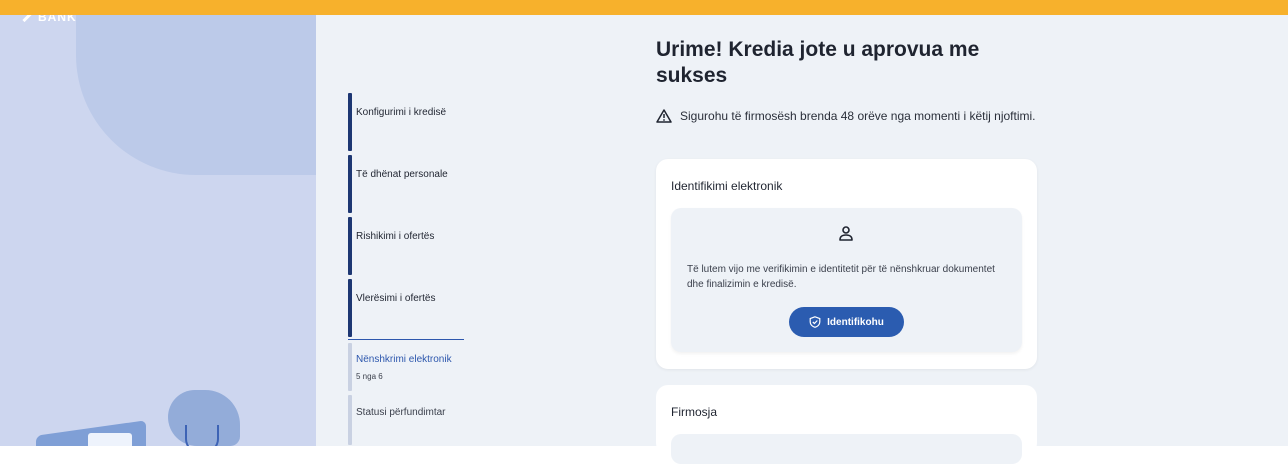  What do you see at coordinates (644, 7) in the screenshot?
I see `top-accent-bar` at bounding box center [644, 7].